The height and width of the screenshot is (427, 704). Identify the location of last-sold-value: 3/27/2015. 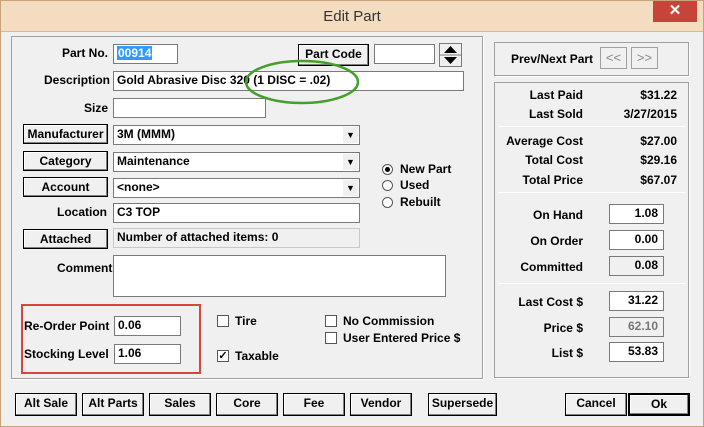
(650, 114).